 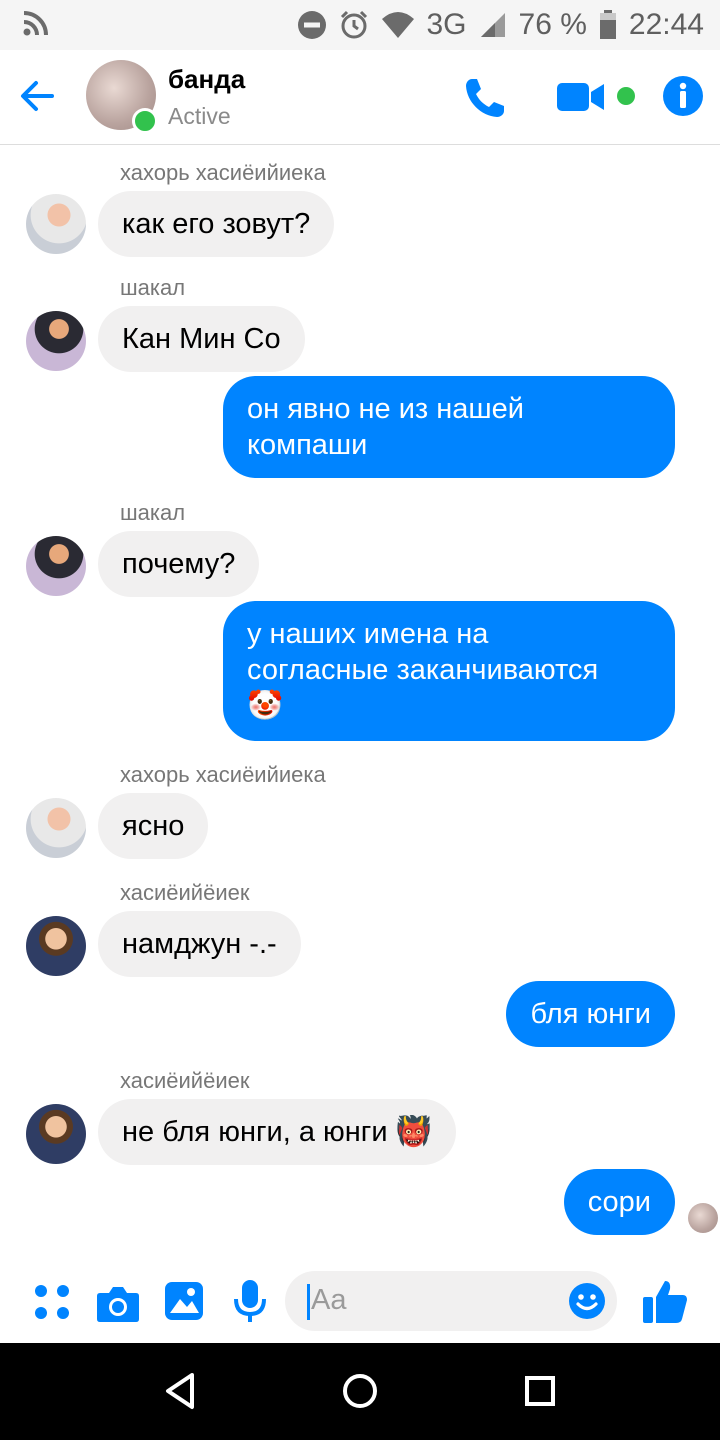 What do you see at coordinates (397, 25) in the screenshot?
I see `wifi-icon` at bounding box center [397, 25].